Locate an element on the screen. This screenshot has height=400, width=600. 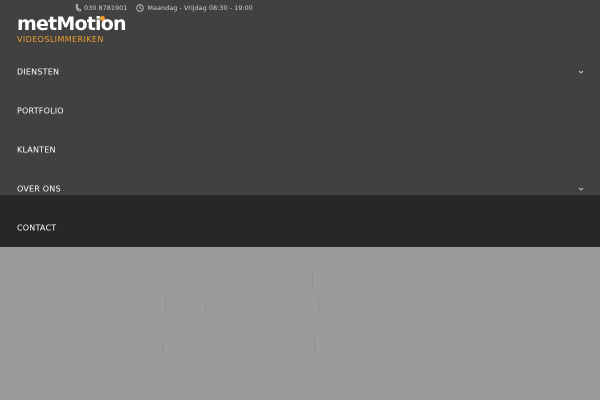
nav-item-over-ons: OVER ONS is located at coordinates (300, 188).